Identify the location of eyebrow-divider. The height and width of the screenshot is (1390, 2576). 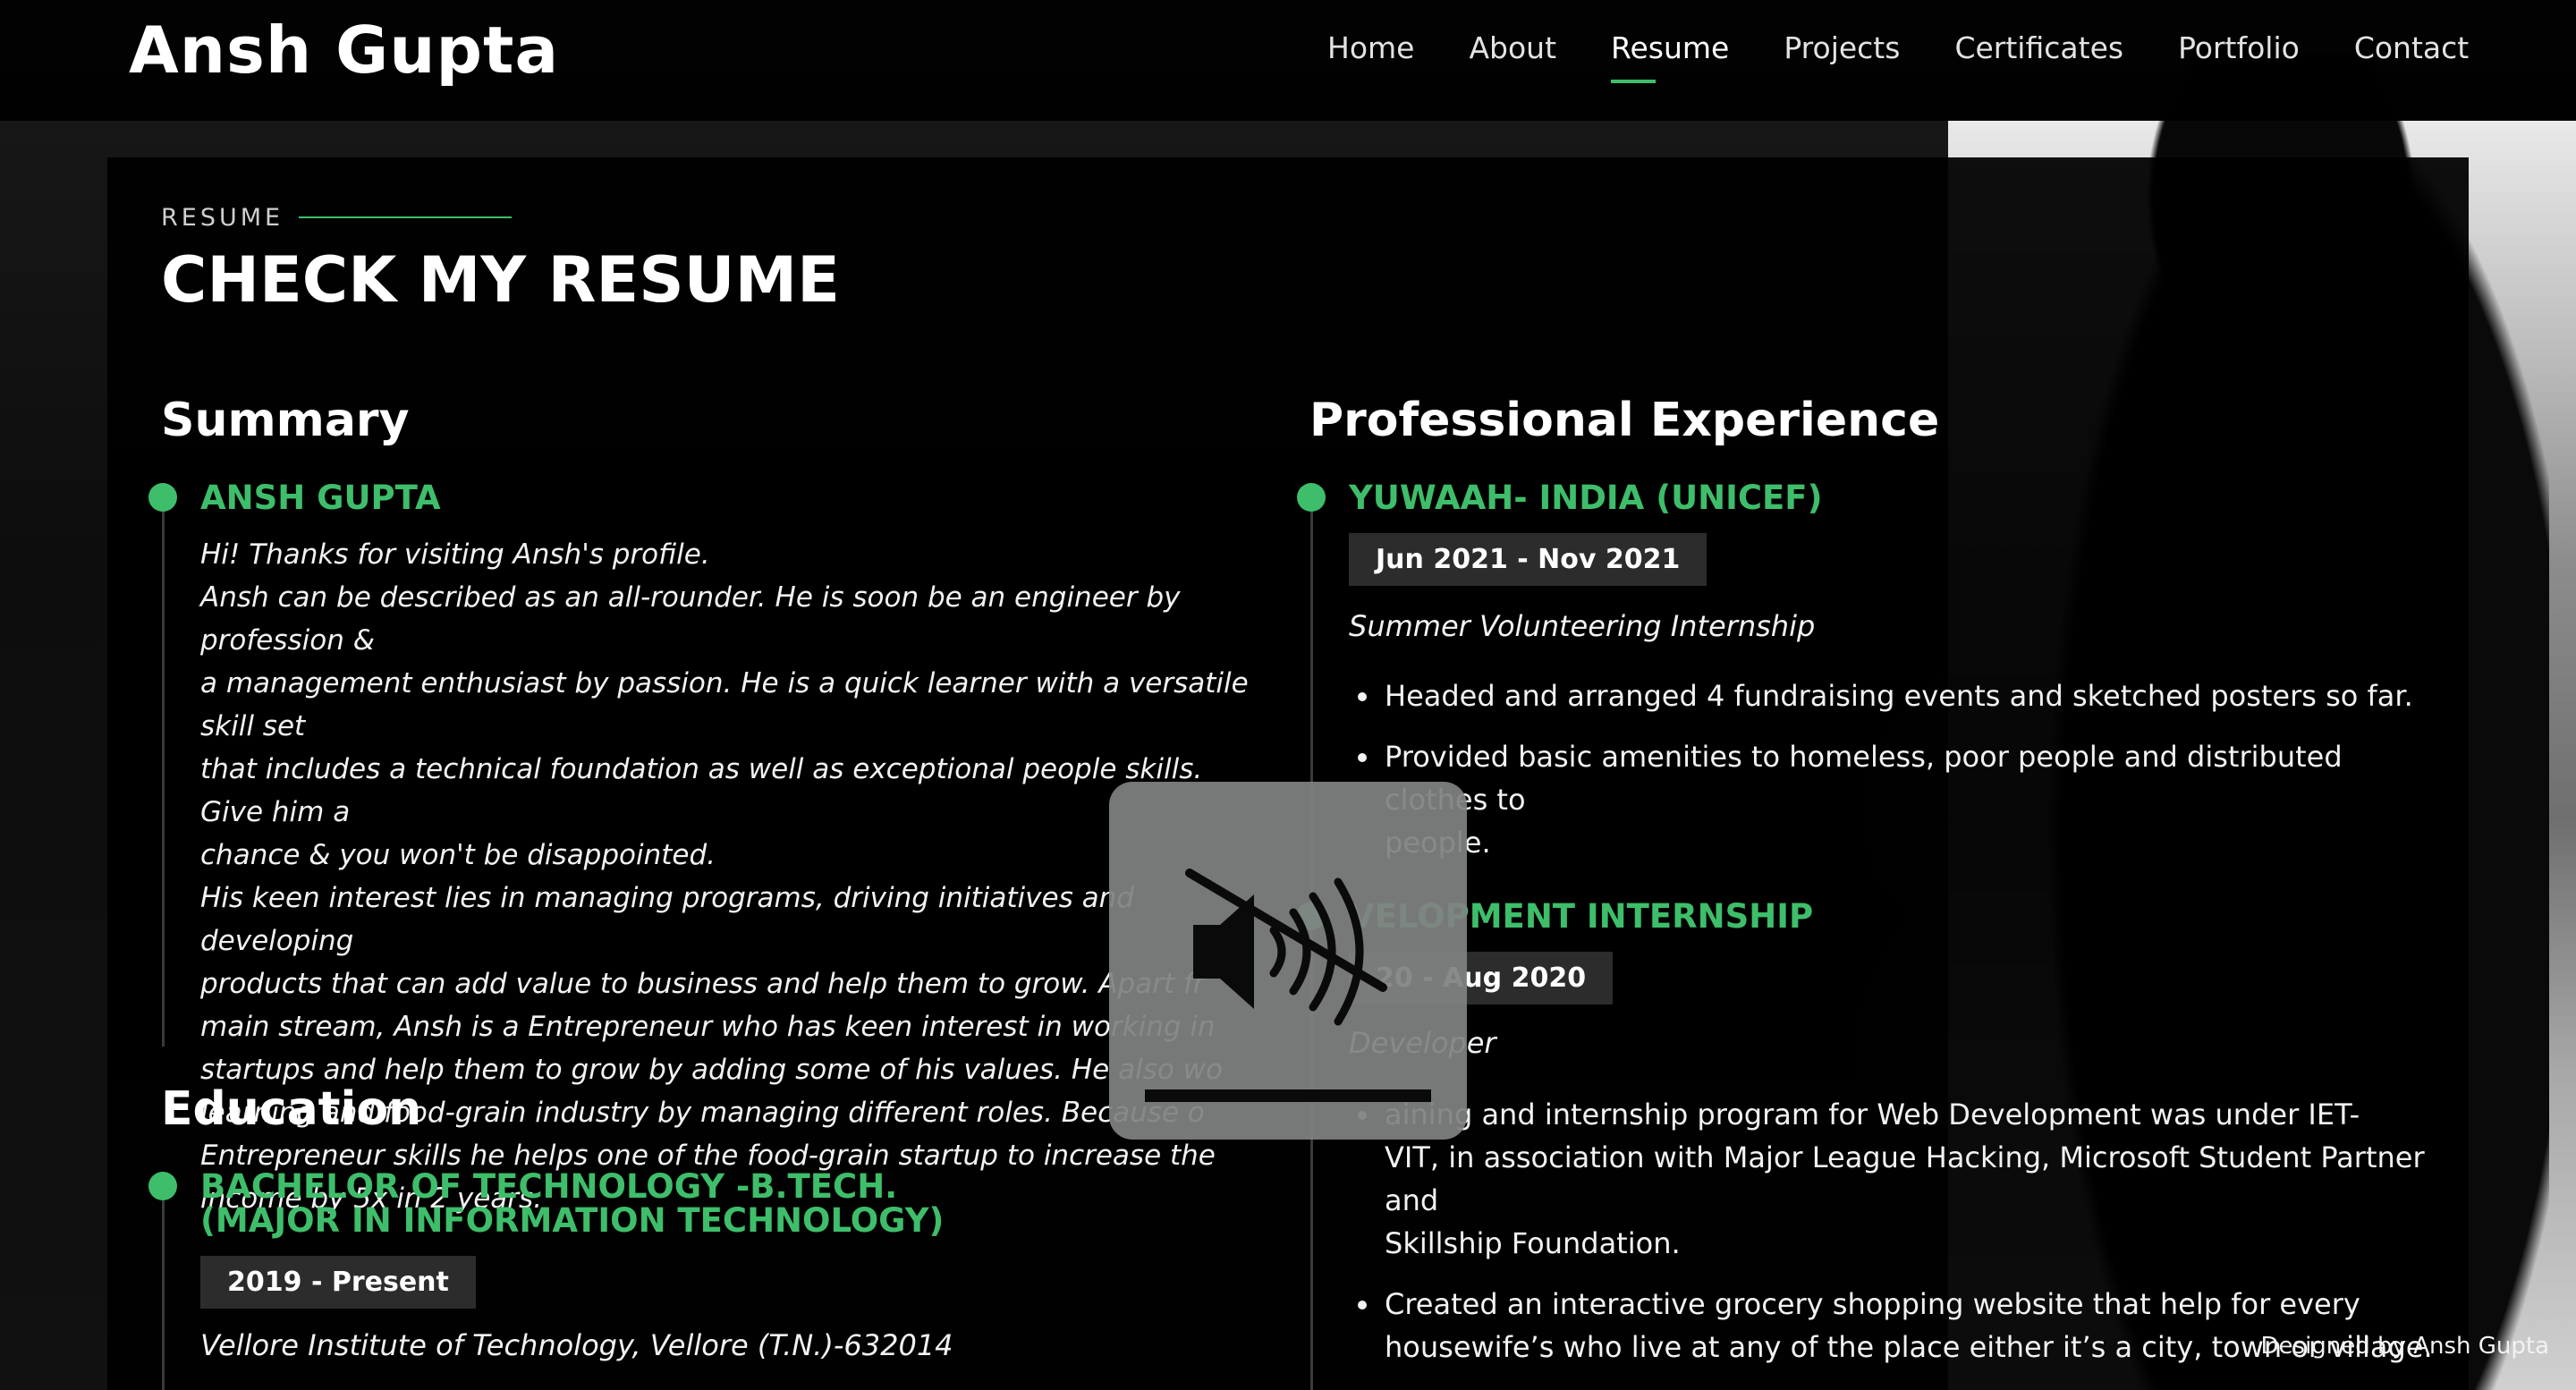
(405, 217).